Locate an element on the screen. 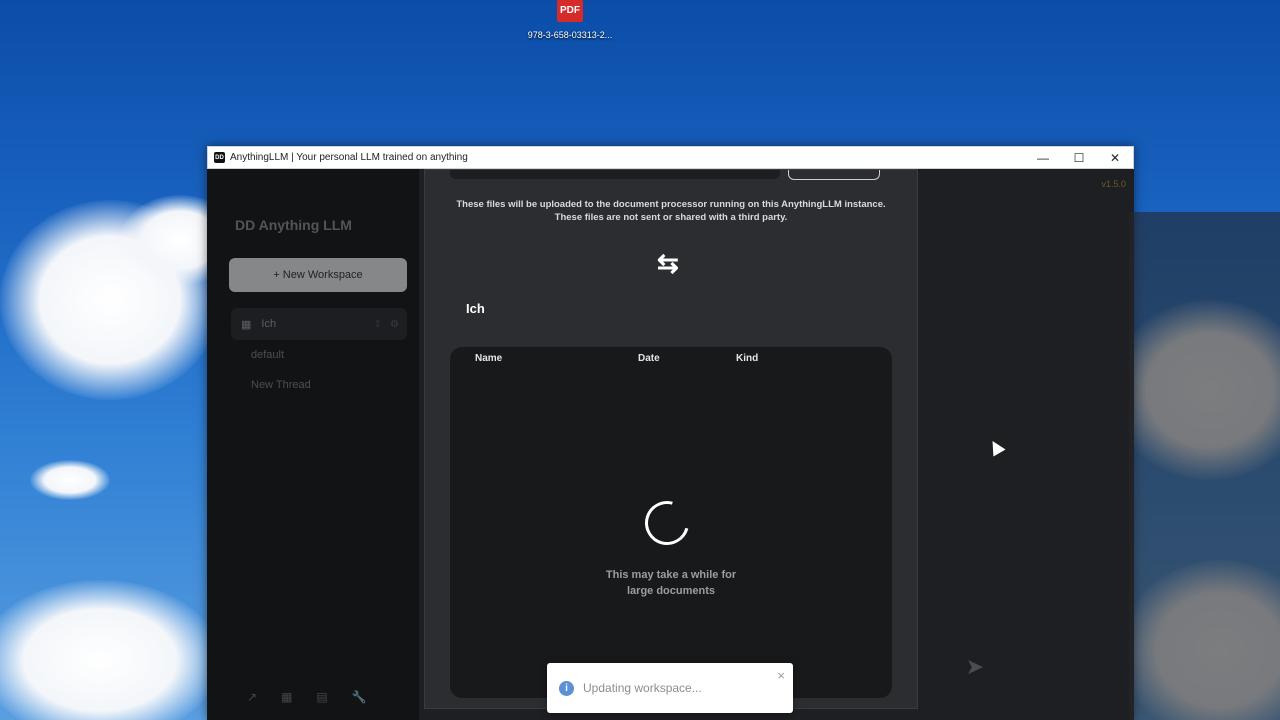  fetch-button is located at coordinates (834, 175).